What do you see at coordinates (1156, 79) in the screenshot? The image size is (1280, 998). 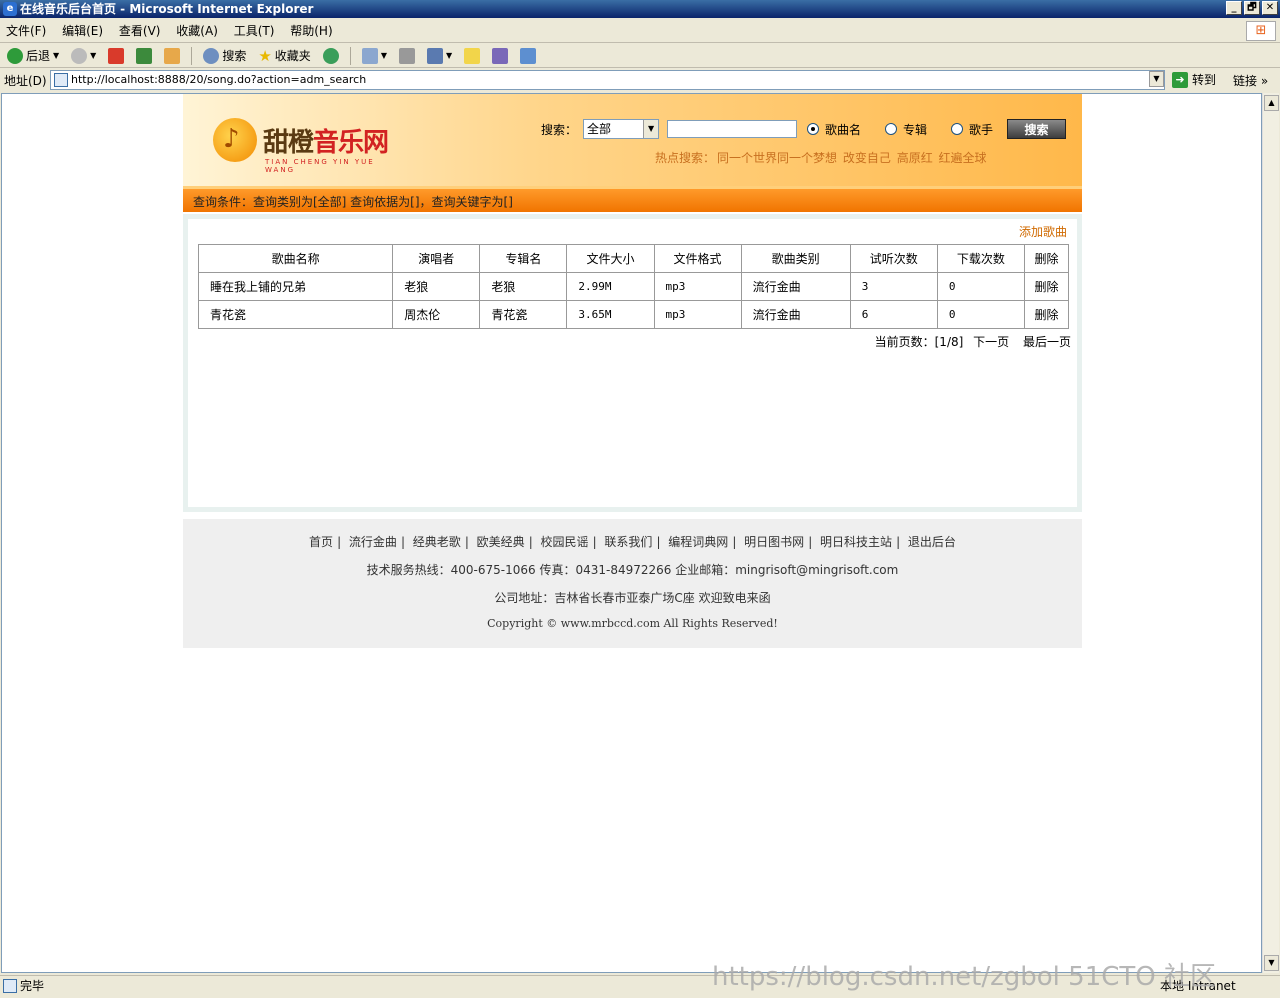 I see `address-dropdown-icon: ▼` at bounding box center [1156, 79].